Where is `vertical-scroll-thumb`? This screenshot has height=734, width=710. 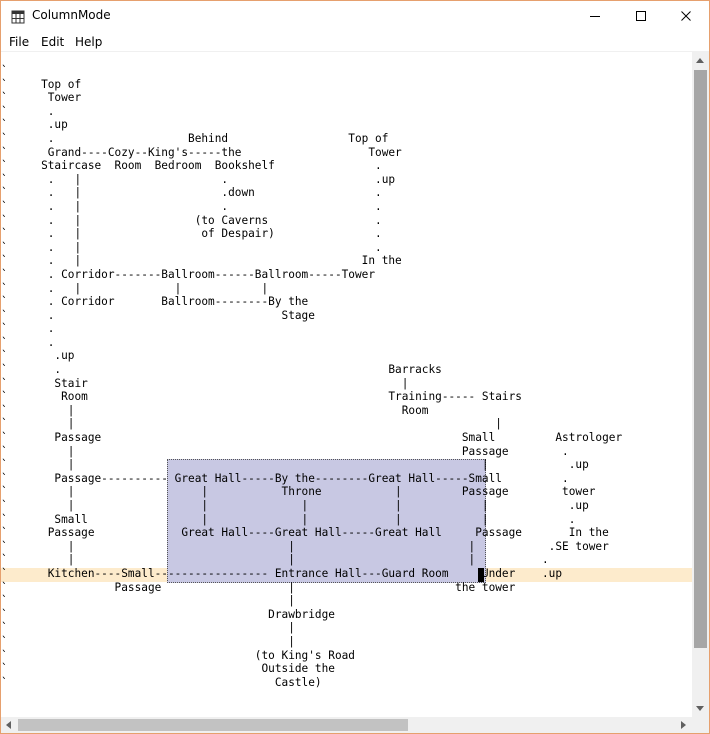
vertical-scroll-thumb is located at coordinates (700, 359).